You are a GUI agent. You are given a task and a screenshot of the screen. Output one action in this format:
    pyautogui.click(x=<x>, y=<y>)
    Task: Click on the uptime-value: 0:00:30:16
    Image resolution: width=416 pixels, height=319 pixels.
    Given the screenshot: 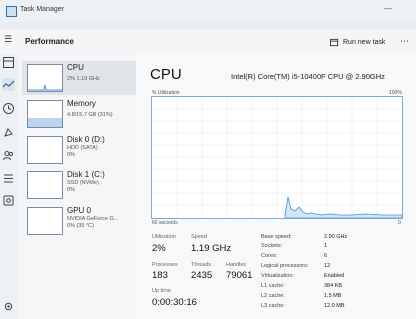 What is the action you would take?
    pyautogui.click(x=174, y=302)
    